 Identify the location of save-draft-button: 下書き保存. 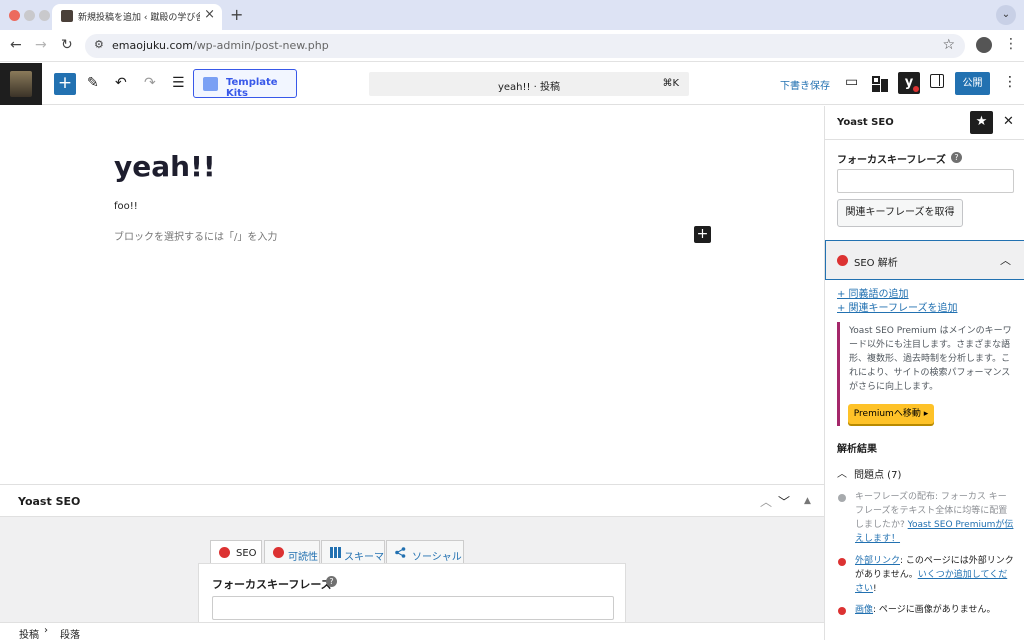
(805, 84).